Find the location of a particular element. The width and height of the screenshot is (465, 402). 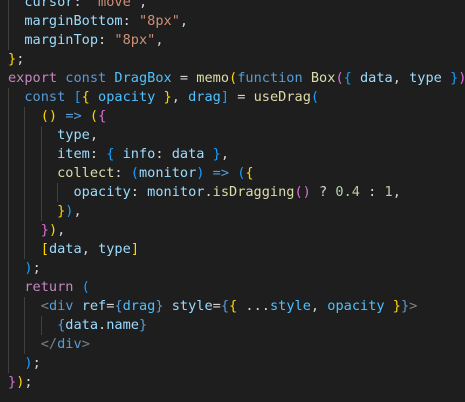

code-line: marginBottom: "8px", is located at coordinates (232, 21).